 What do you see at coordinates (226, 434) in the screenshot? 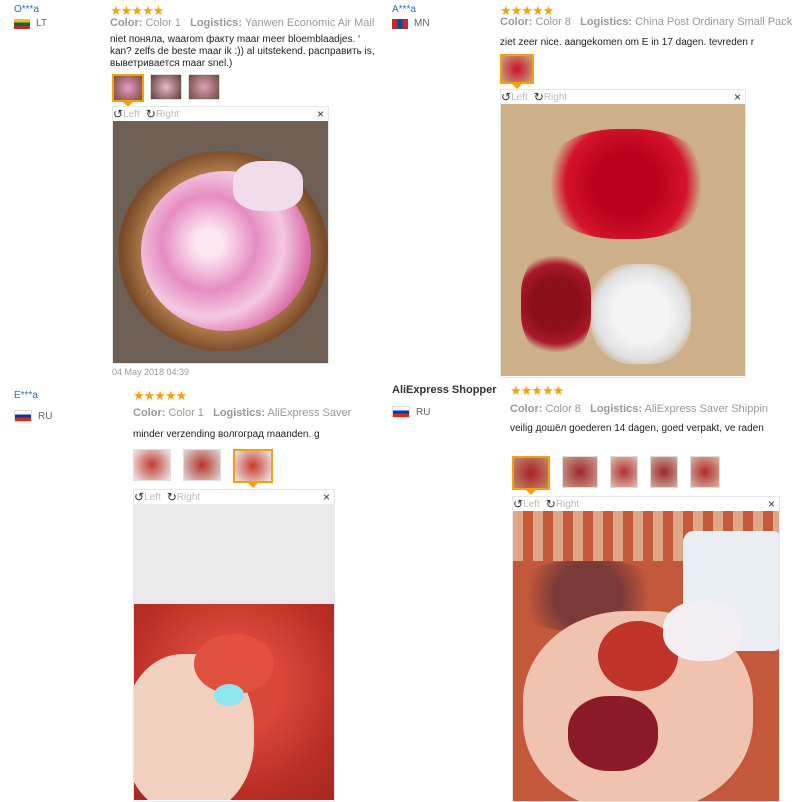
I see `review-text: minder verzending волгоград maanden. g` at bounding box center [226, 434].